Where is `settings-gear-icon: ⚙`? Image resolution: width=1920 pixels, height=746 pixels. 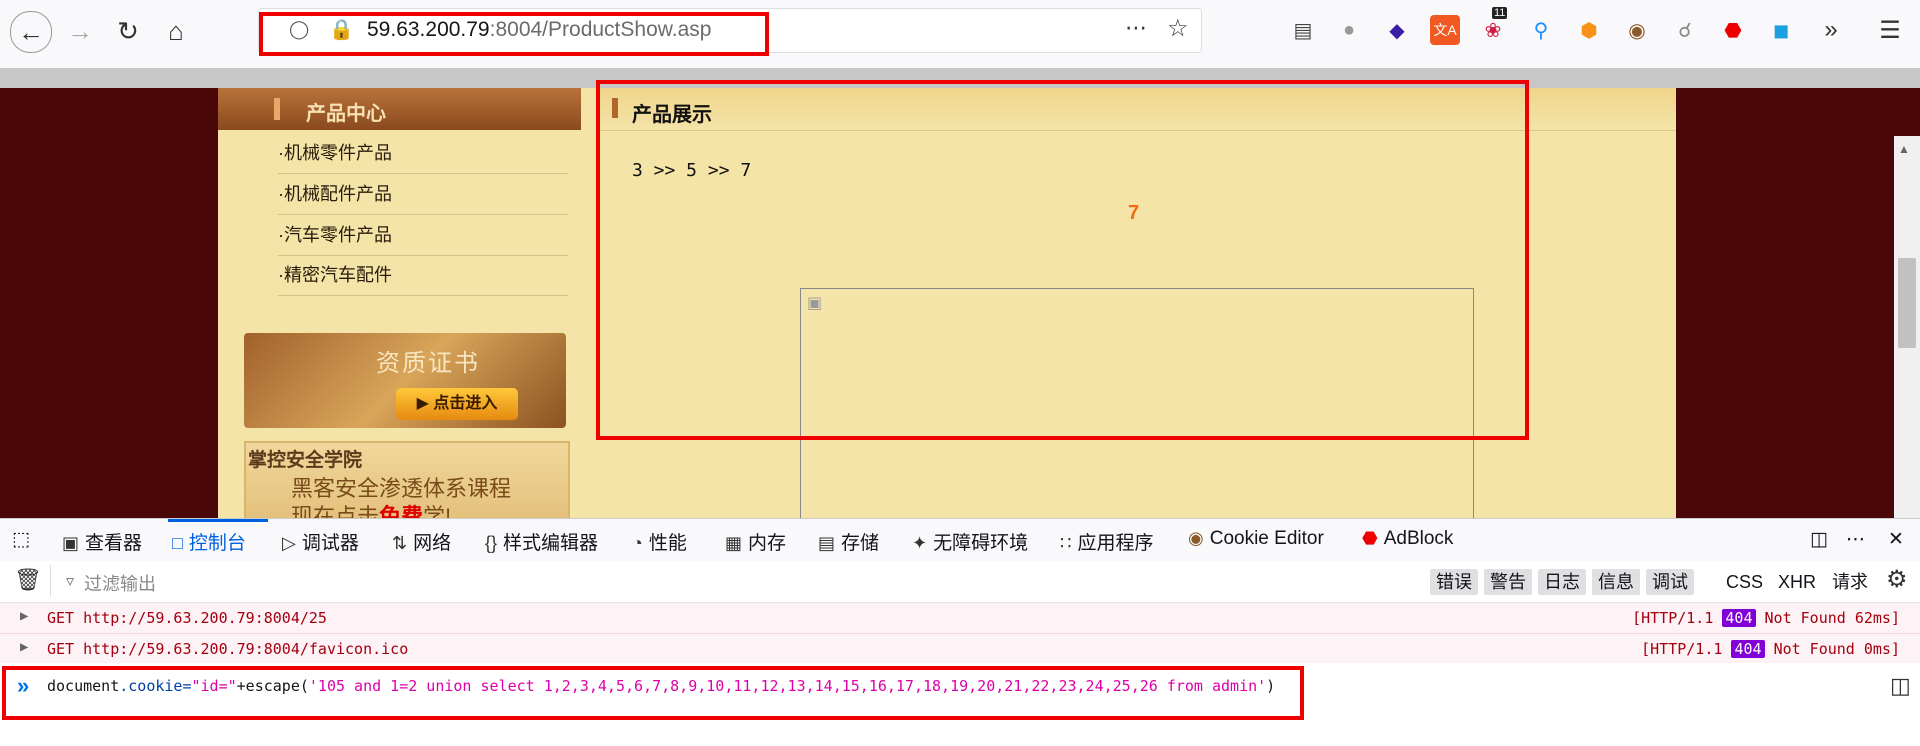
settings-gear-icon: ⚙ is located at coordinates (1897, 579).